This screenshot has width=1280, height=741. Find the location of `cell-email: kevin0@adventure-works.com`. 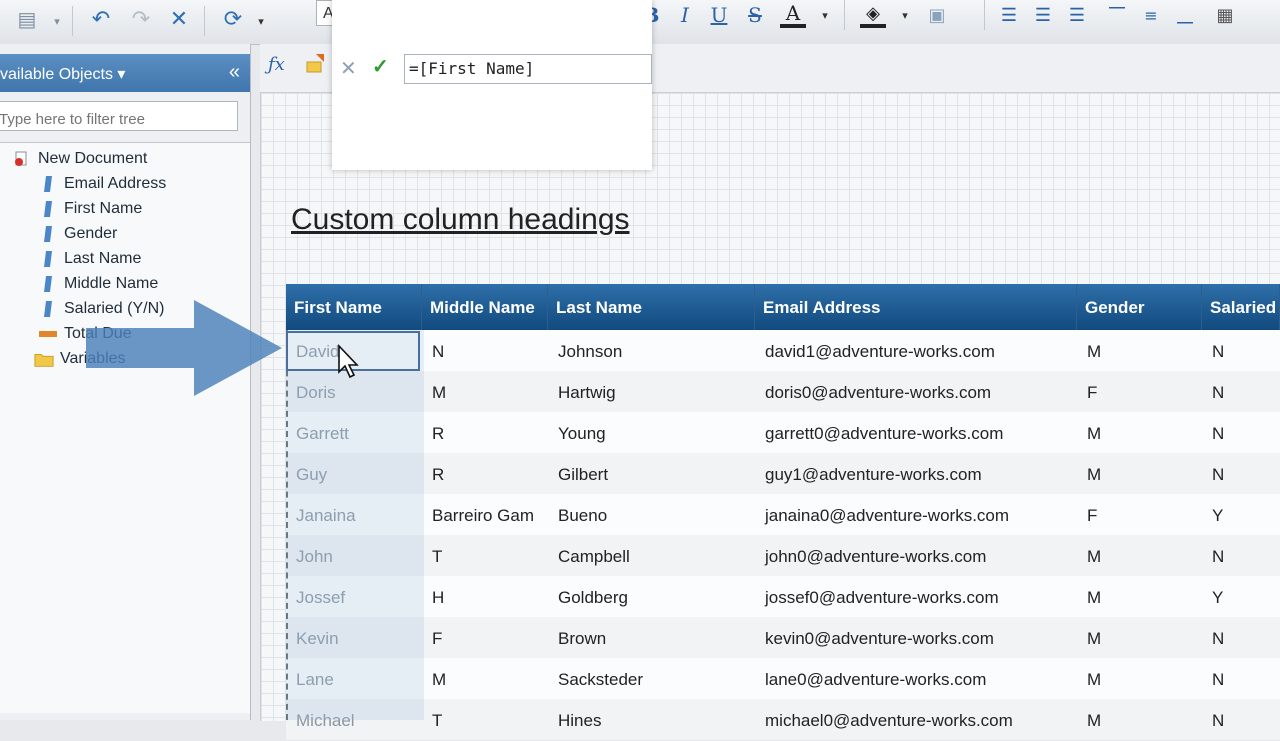

cell-email: kevin0@adventure-works.com is located at coordinates (916, 637).